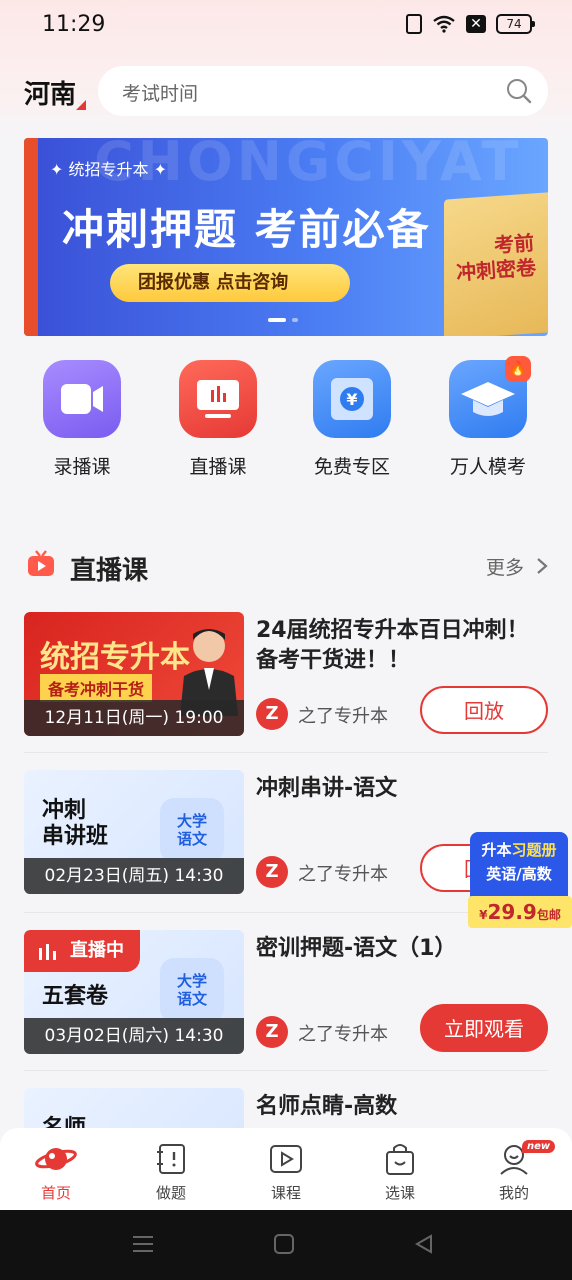 Image resolution: width=572 pixels, height=1280 pixels. What do you see at coordinates (82, 951) in the screenshot?
I see `live-status-badge: 直播中` at bounding box center [82, 951].